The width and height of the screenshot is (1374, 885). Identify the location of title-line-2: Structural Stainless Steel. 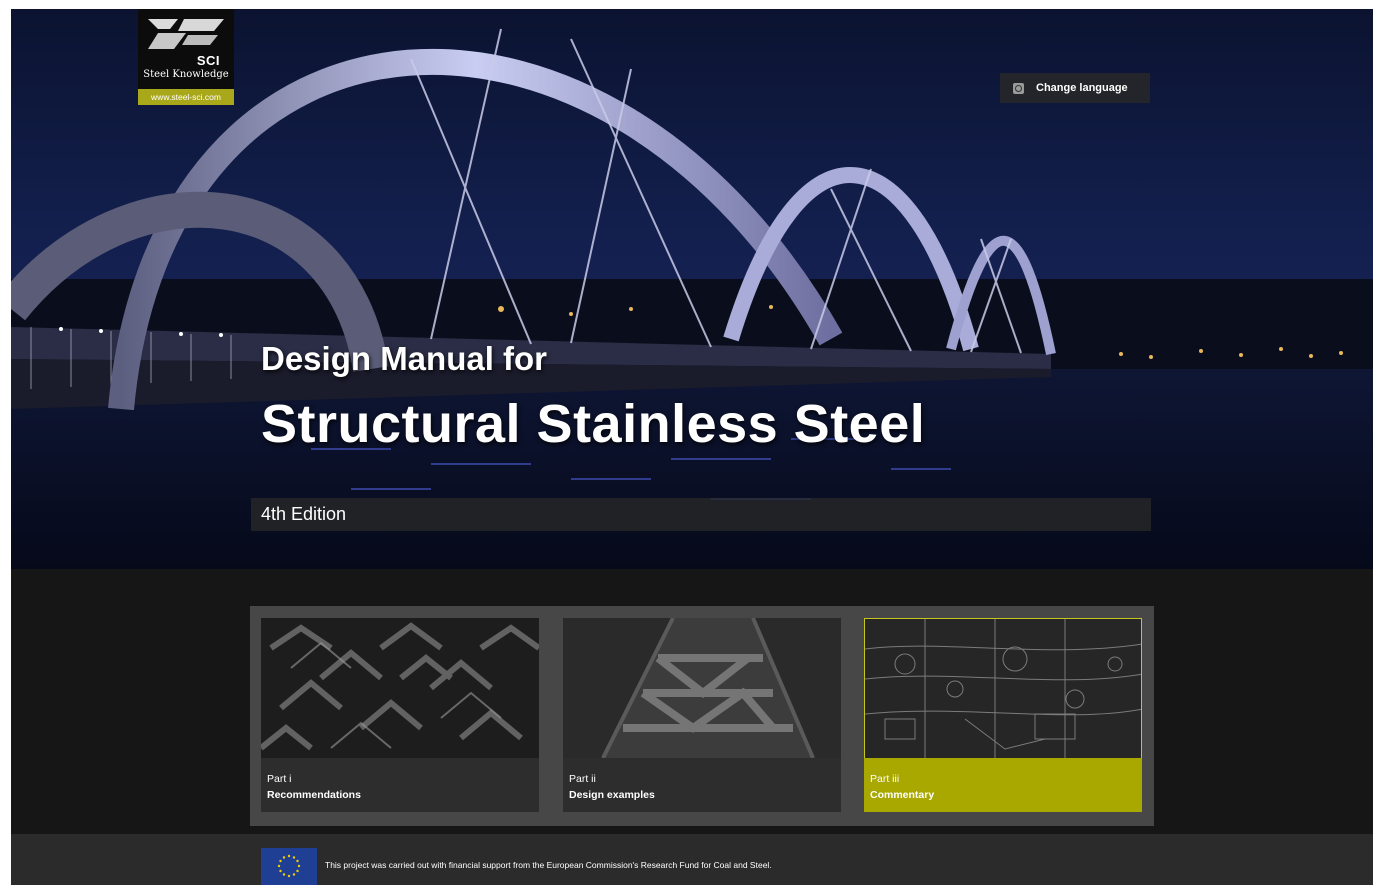
(593, 424).